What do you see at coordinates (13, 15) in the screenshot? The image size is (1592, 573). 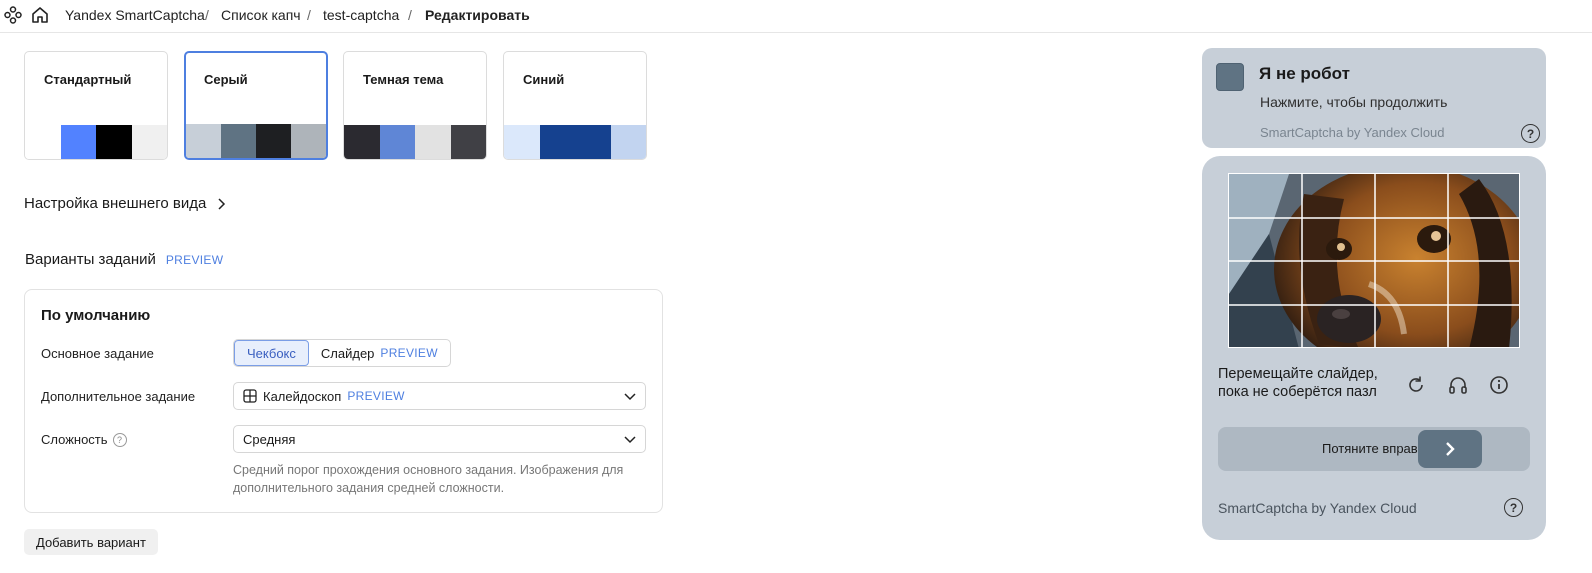 I see `services-icon` at bounding box center [13, 15].